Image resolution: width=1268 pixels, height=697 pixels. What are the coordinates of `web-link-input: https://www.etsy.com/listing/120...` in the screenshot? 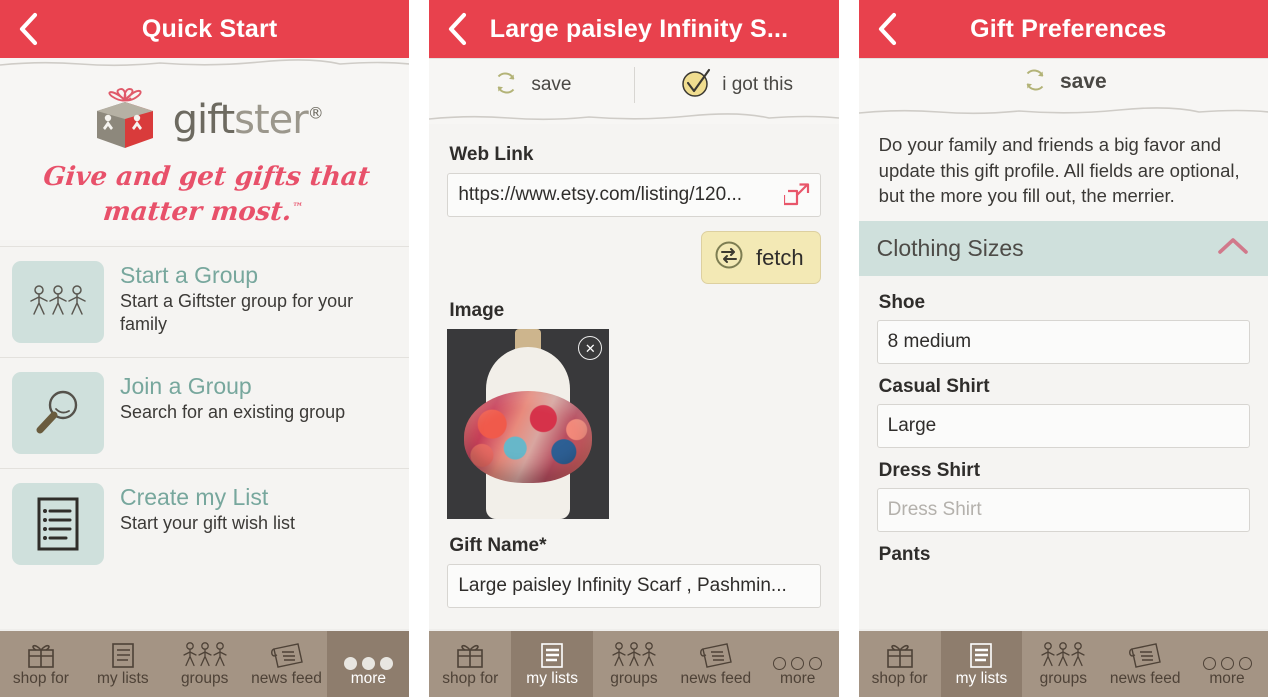 It's located at (634, 195).